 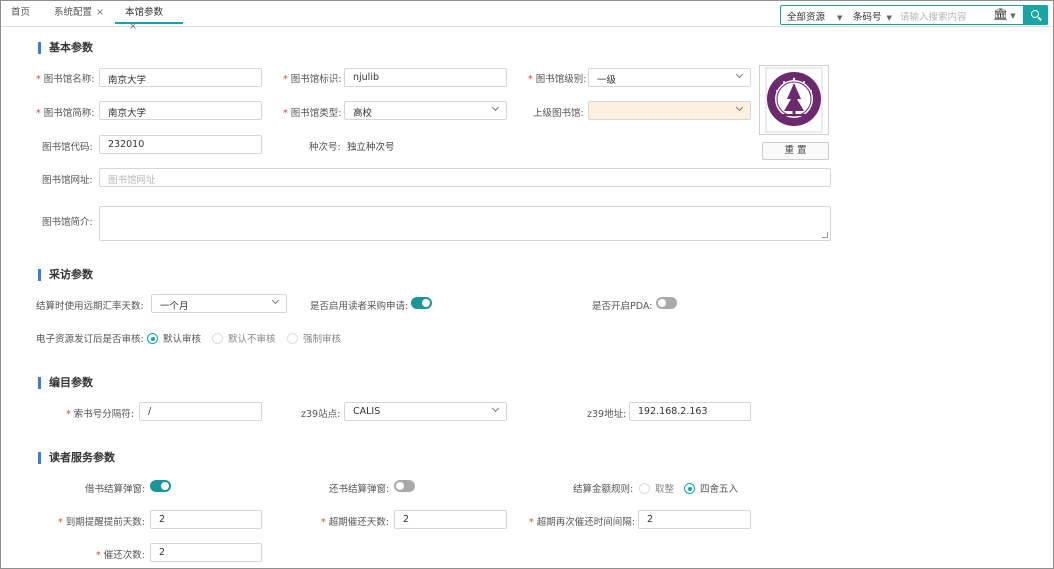 What do you see at coordinates (719, 489) in the screenshot?
I see `radio-label: 四舍五入` at bounding box center [719, 489].